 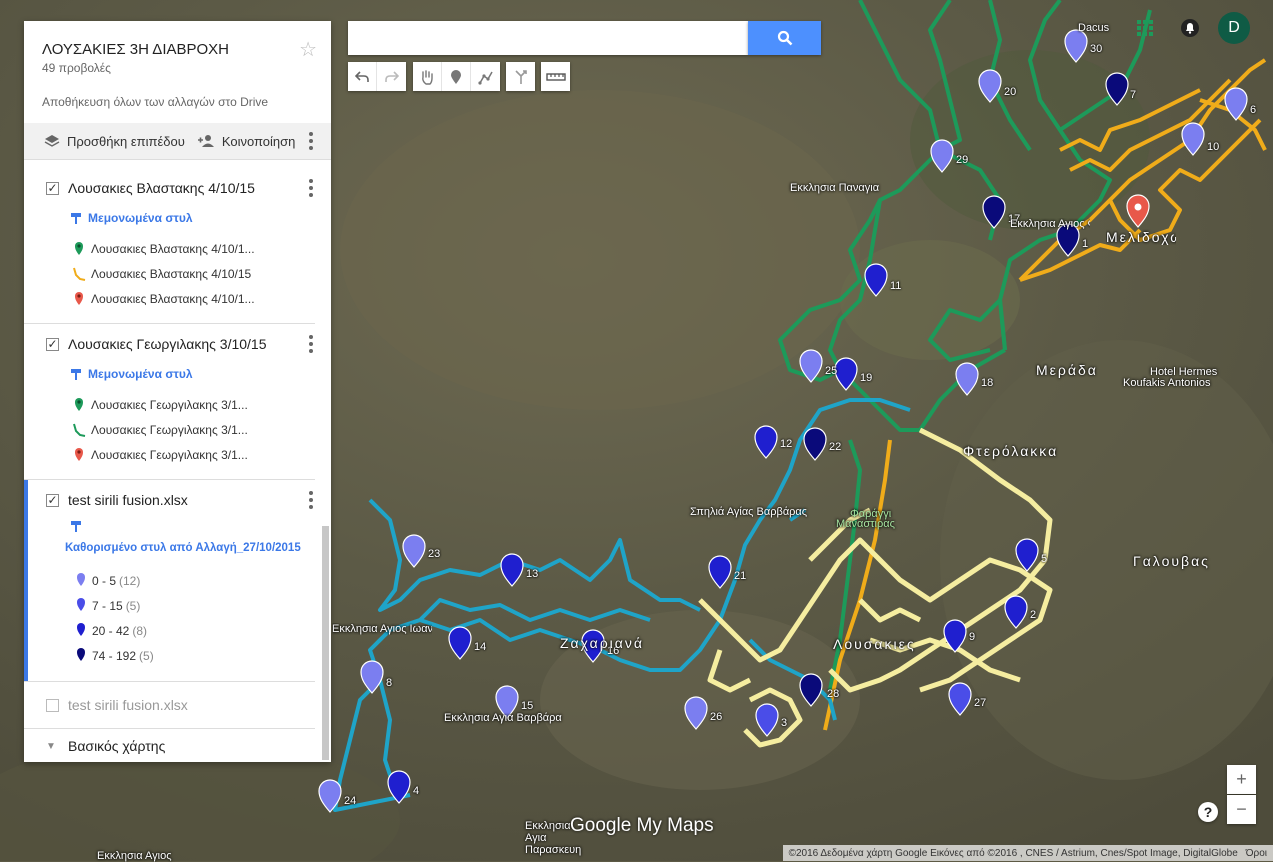 I want to click on layer-header: ✓ Λουσακιες Βλαστακης 4/10/15, so click(x=169, y=188).